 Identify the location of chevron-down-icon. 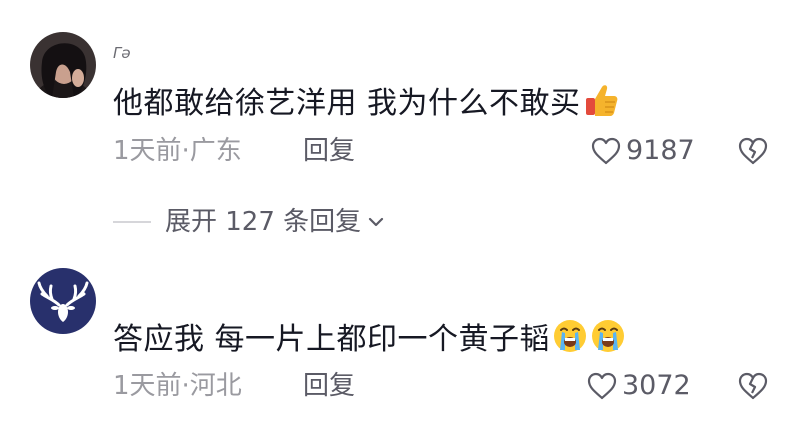
(376, 222).